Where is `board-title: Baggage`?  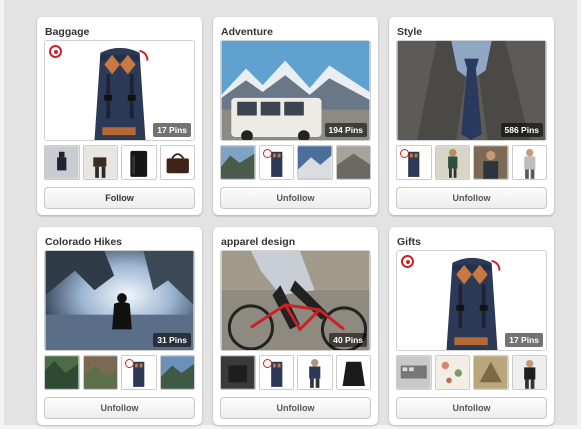
board-title: Baggage is located at coordinates (67, 32).